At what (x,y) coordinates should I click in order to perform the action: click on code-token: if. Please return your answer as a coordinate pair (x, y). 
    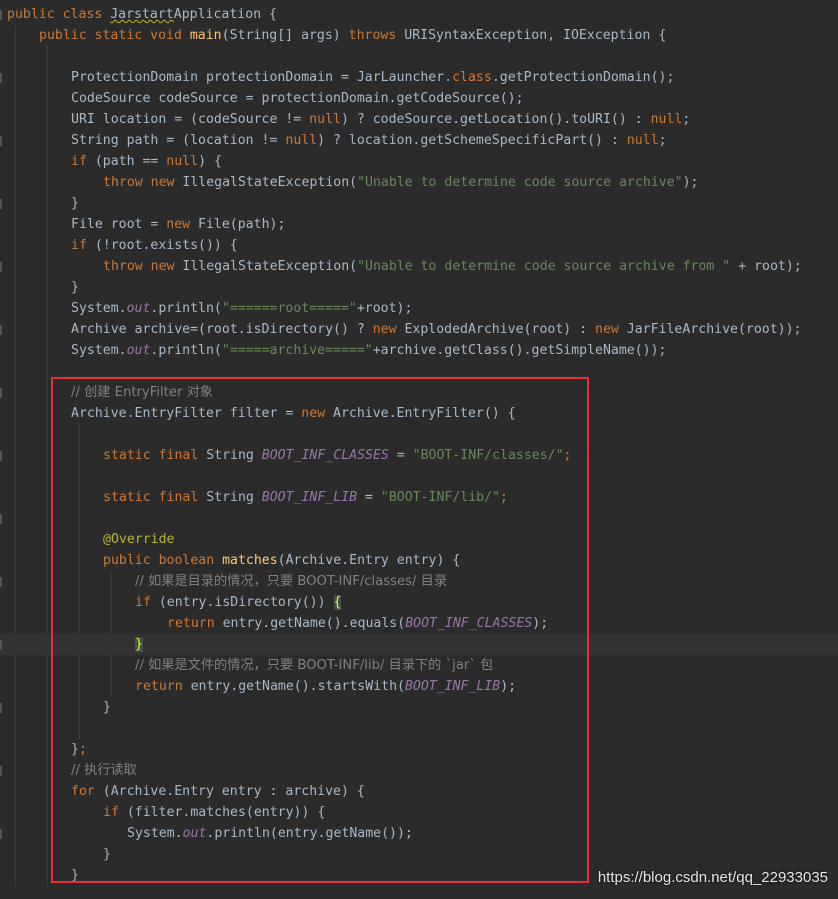
    Looking at the image, I should click on (83, 245).